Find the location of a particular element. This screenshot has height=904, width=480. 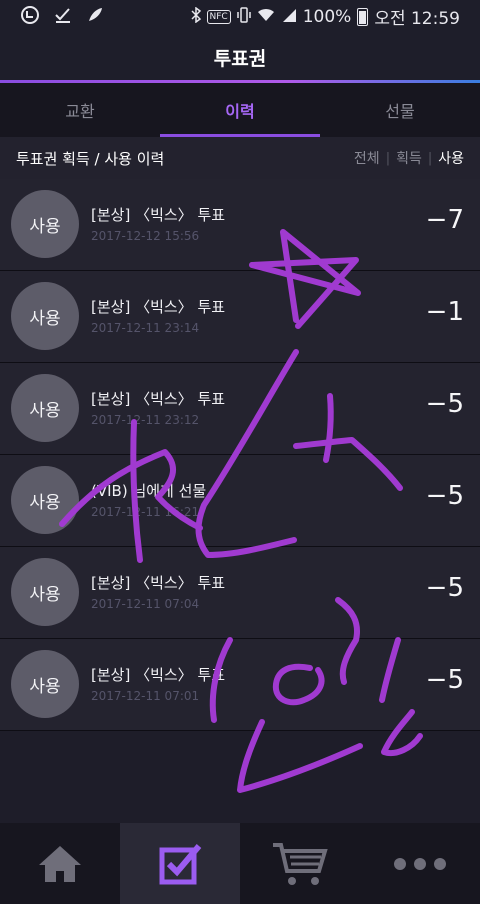

title-bar: 투표권 is located at coordinates (240, 57).